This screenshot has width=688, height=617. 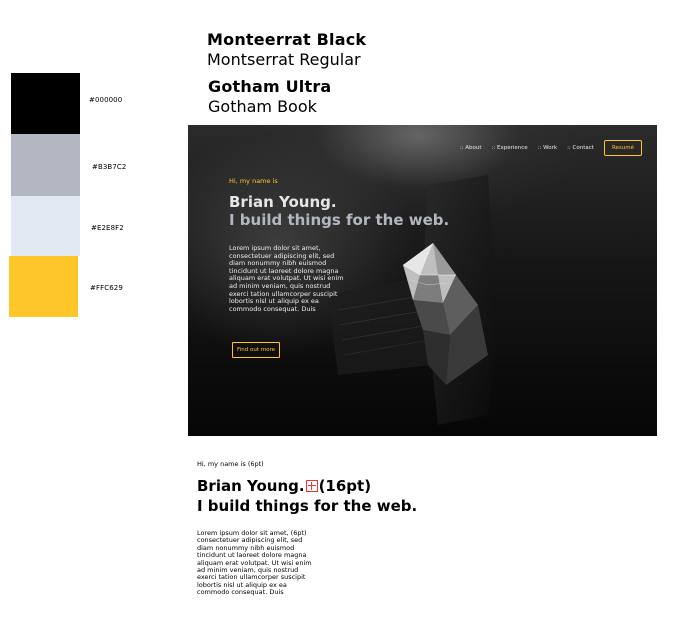 I want to click on nav-link-contact: :: Contact, so click(x=580, y=148).